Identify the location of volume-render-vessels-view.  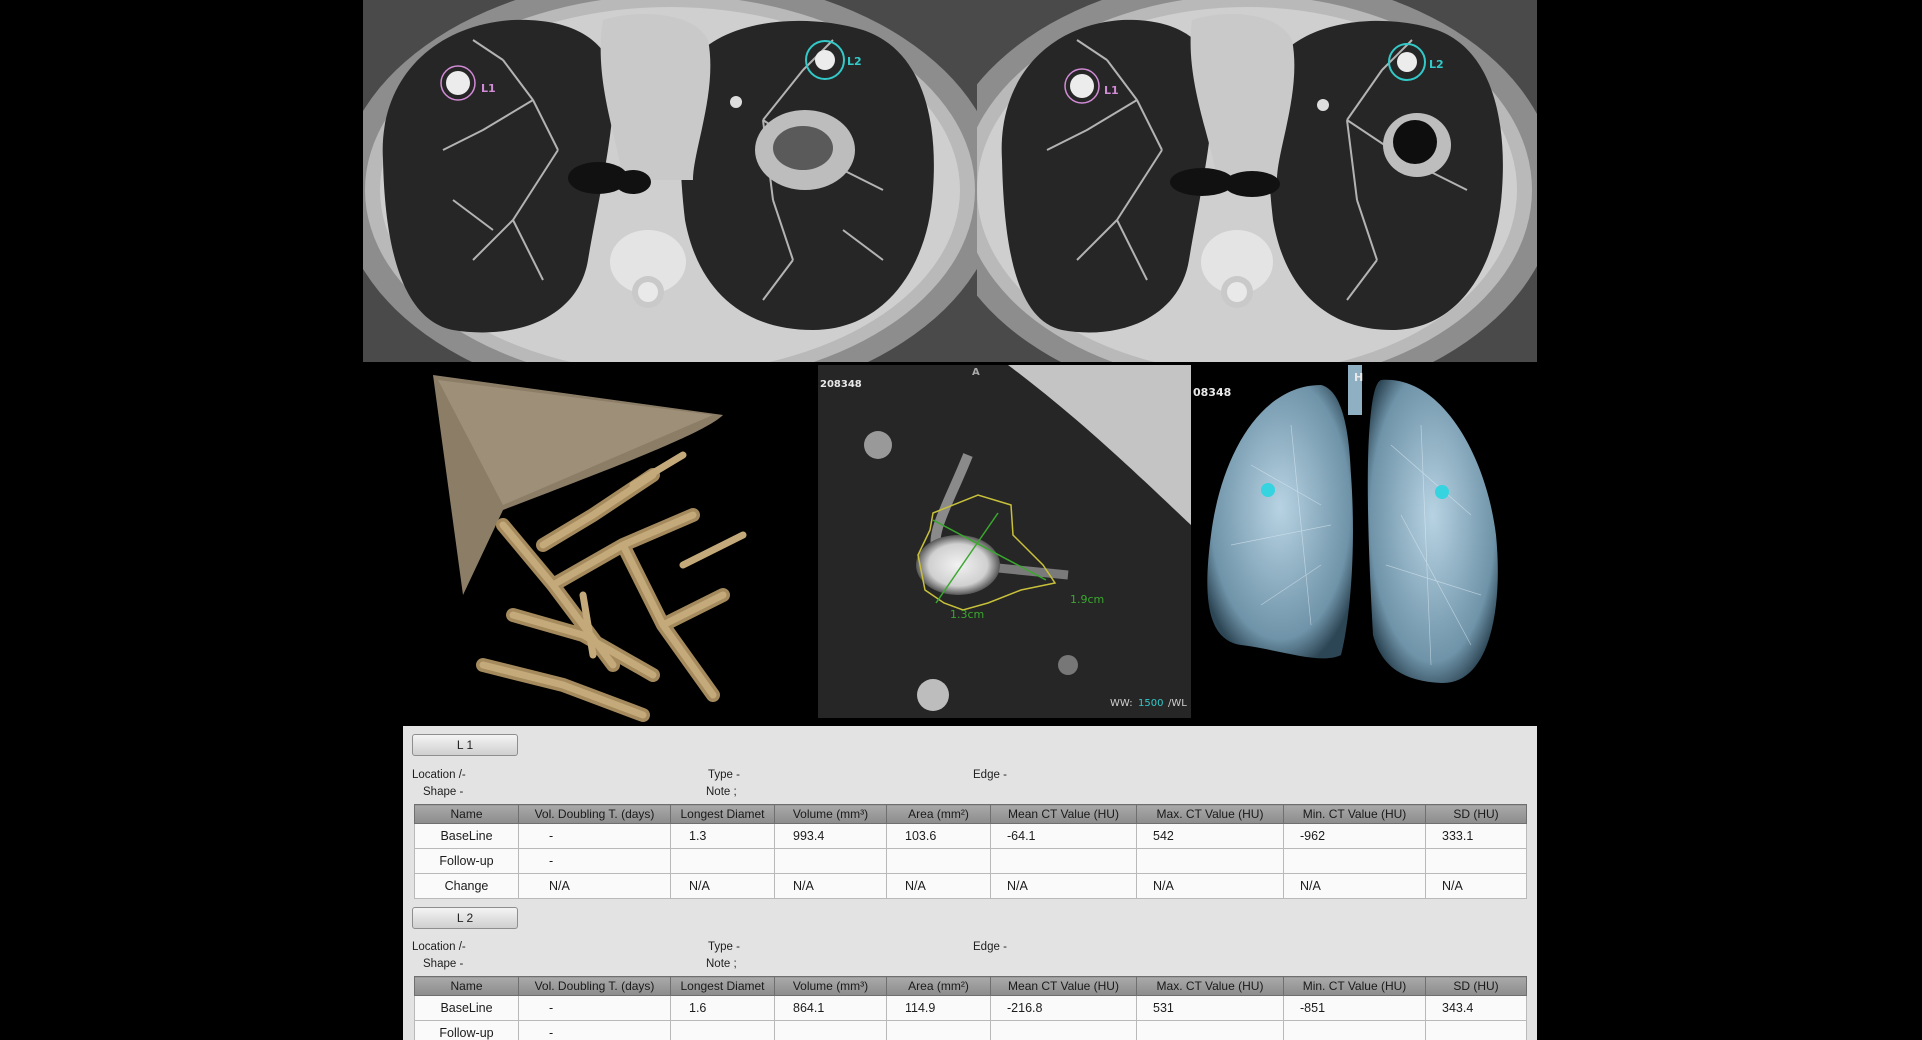
(583, 546).